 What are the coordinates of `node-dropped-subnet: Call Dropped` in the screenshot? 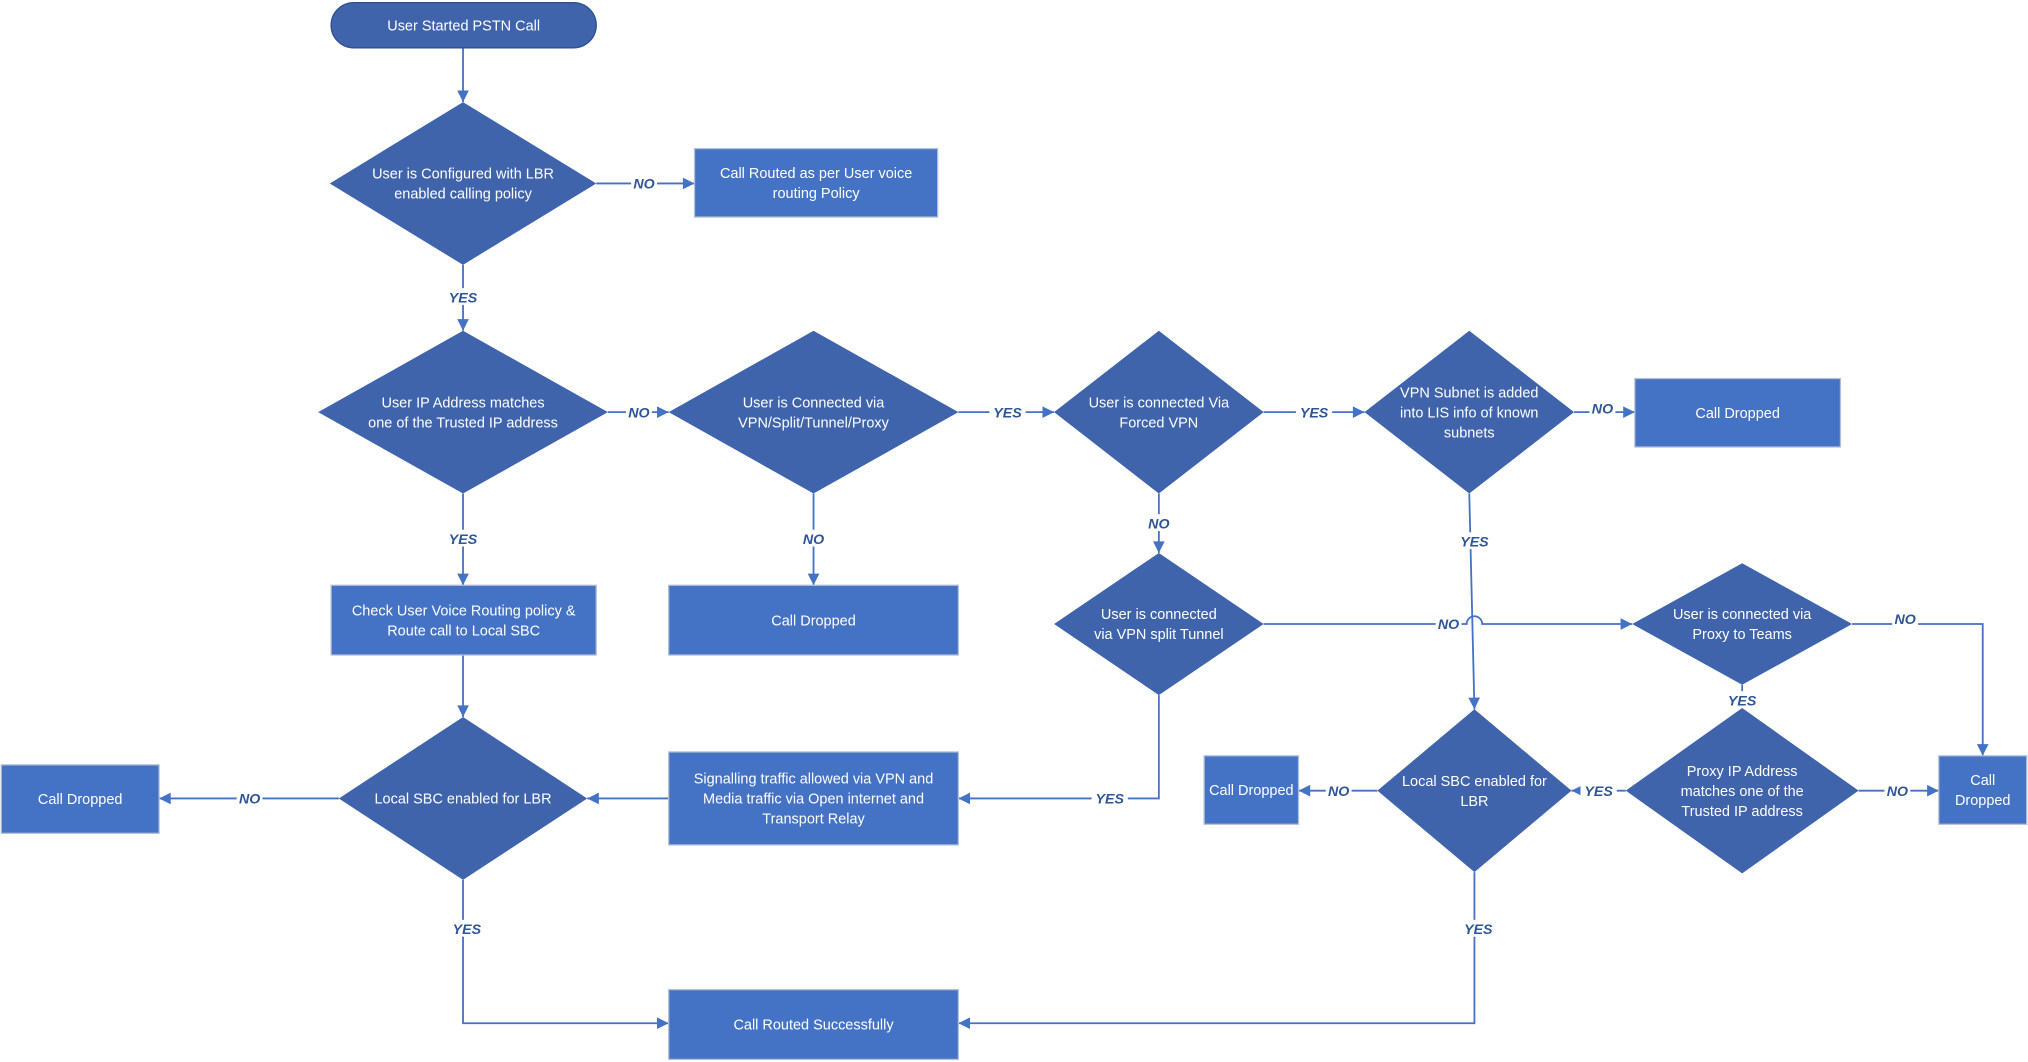 It's located at (1738, 412).